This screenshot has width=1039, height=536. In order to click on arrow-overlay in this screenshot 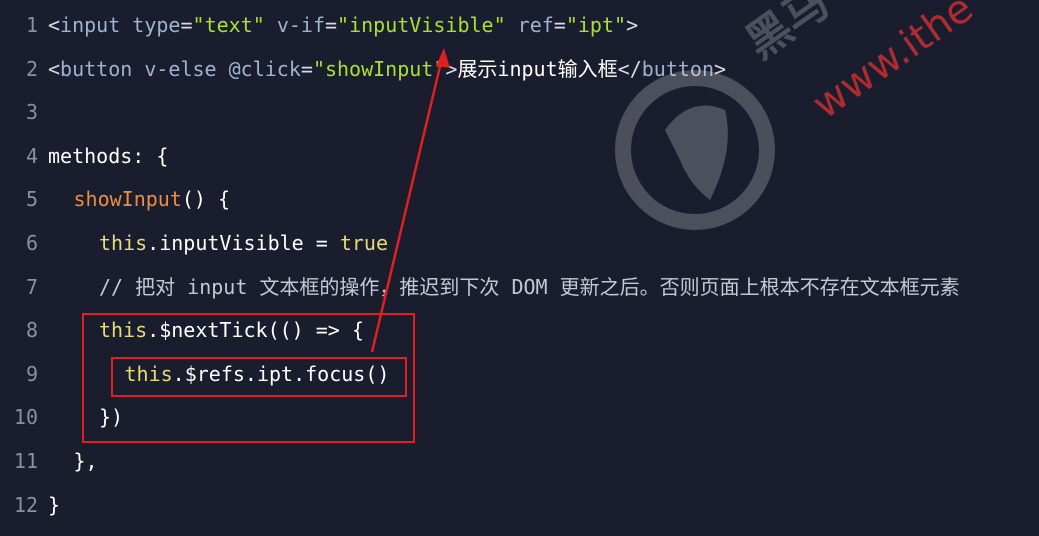, I will do `click(410, 200)`.